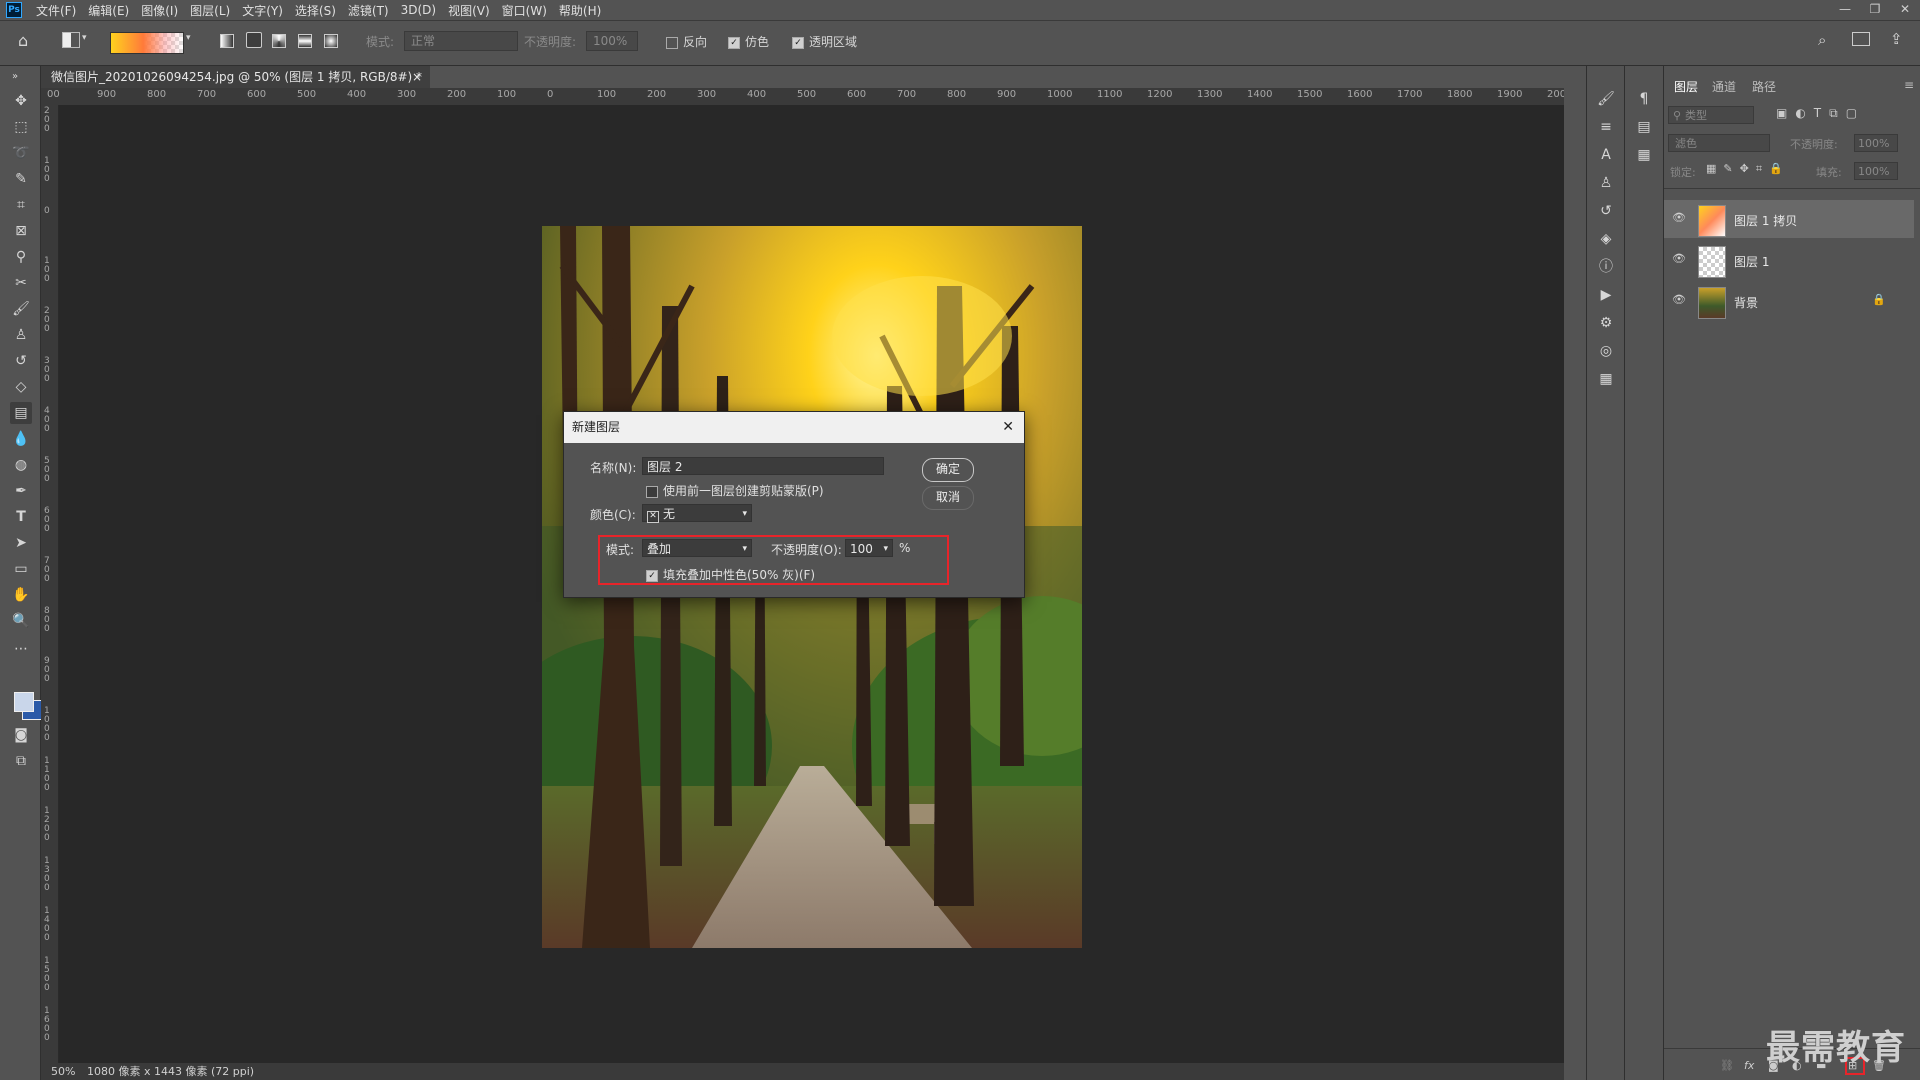  Describe the element at coordinates (1749, 1065) in the screenshot. I see `fx-icon: fx` at that location.